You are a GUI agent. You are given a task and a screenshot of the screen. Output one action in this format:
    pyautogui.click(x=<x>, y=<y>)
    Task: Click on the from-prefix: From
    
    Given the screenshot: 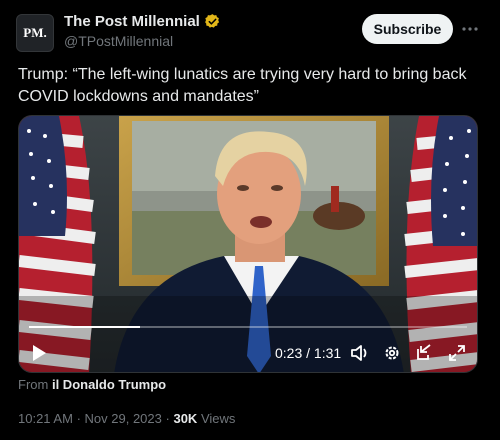 What is the action you would take?
    pyautogui.click(x=33, y=384)
    